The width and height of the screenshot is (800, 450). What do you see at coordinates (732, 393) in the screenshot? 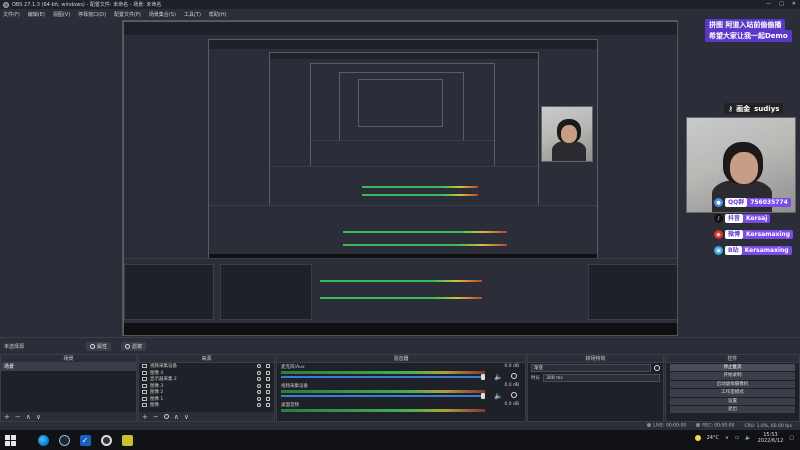
I see `studio-mode-button: 工作室模式` at bounding box center [732, 393].